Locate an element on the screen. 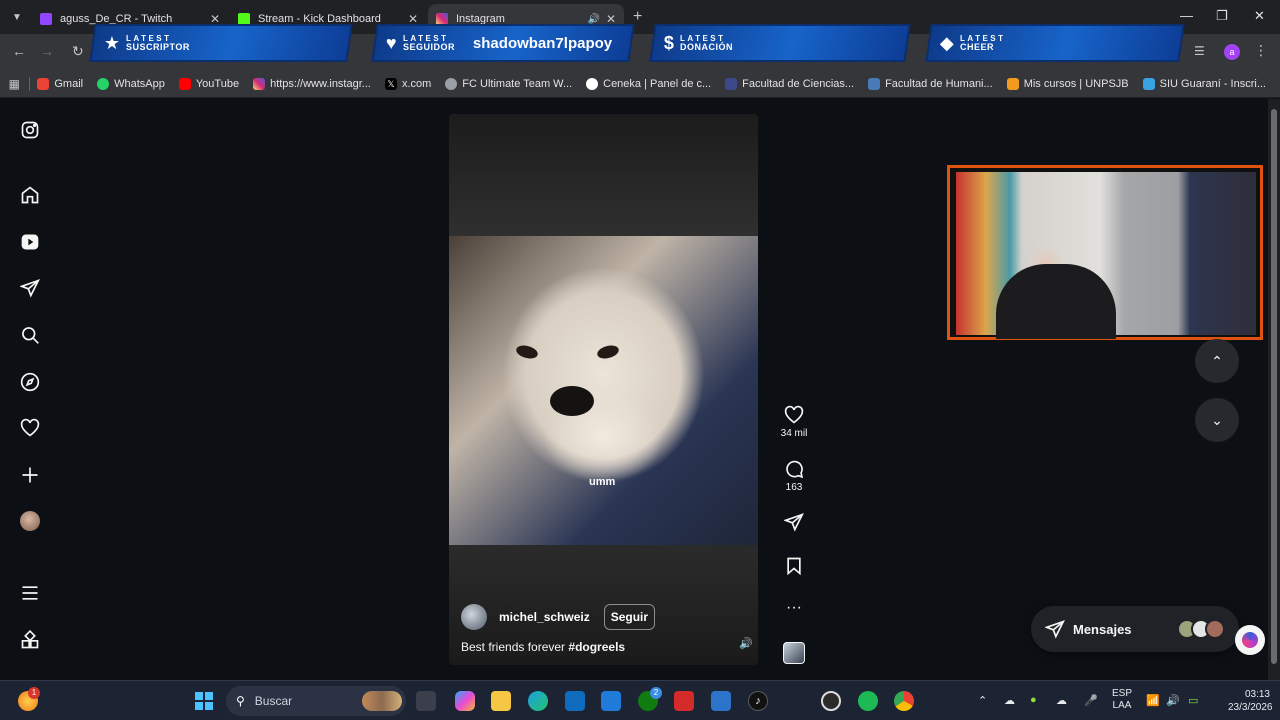  instagram-logo-icon is located at coordinates (30, 130).